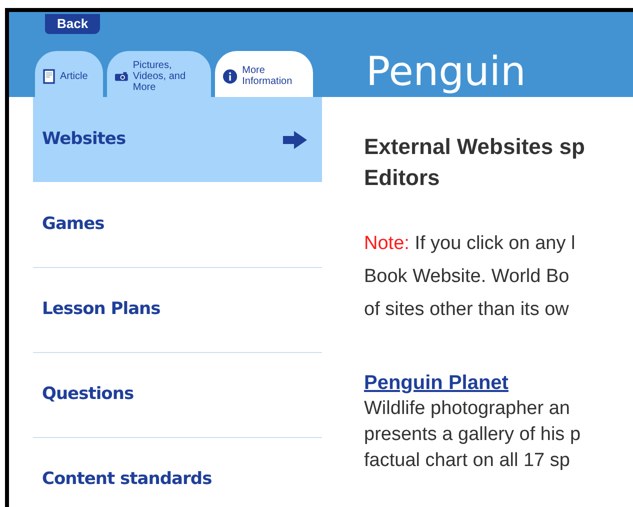  I want to click on page-title: Penguin, so click(446, 72).